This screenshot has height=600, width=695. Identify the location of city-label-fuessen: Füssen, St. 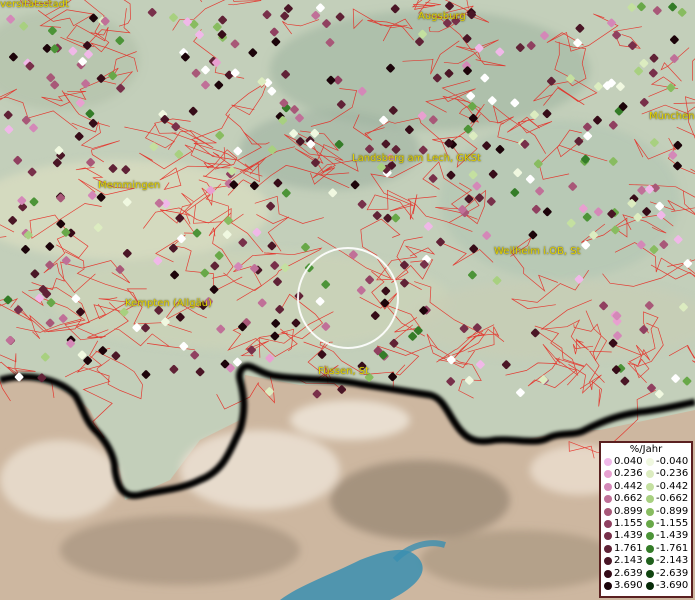
(344, 371).